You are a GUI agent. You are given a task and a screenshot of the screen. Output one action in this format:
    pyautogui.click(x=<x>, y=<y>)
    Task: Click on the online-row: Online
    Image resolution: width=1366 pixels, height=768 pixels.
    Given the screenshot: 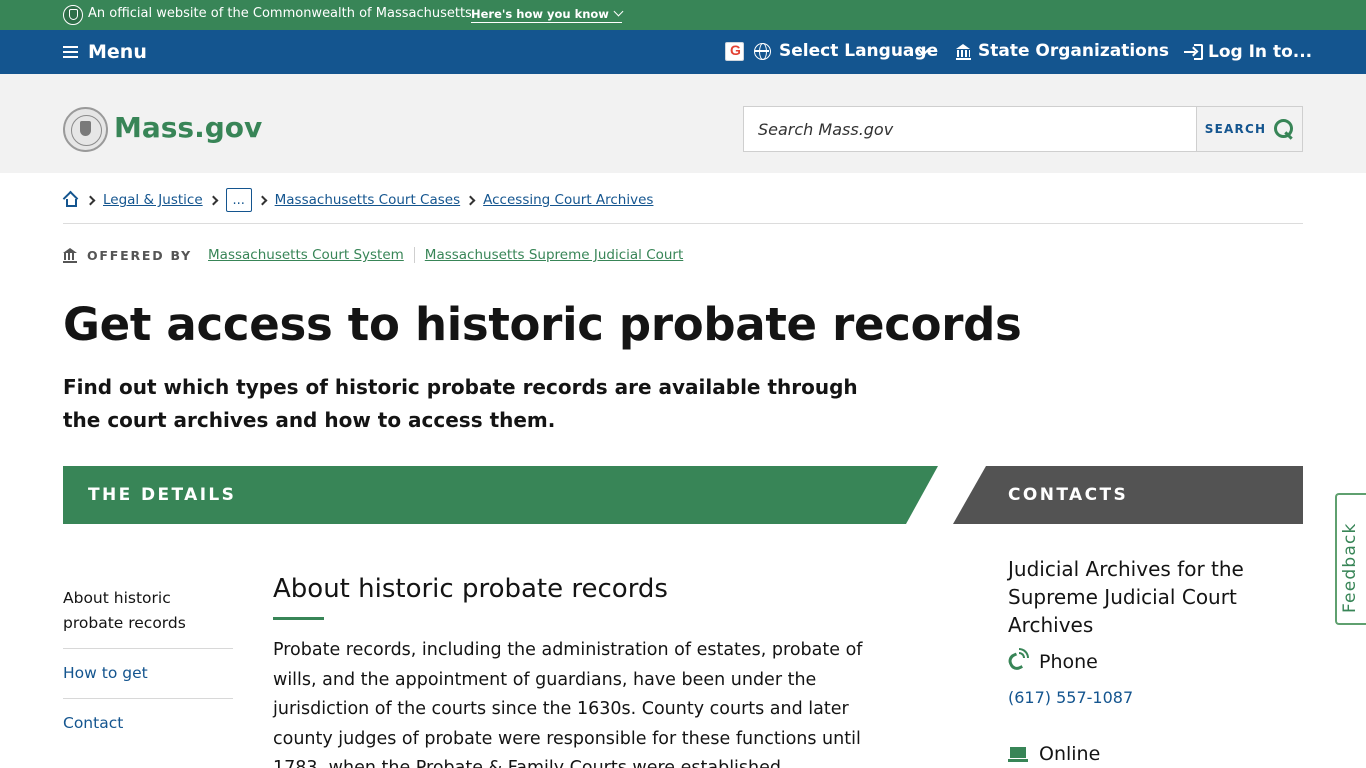 What is the action you would take?
    pyautogui.click(x=1054, y=754)
    